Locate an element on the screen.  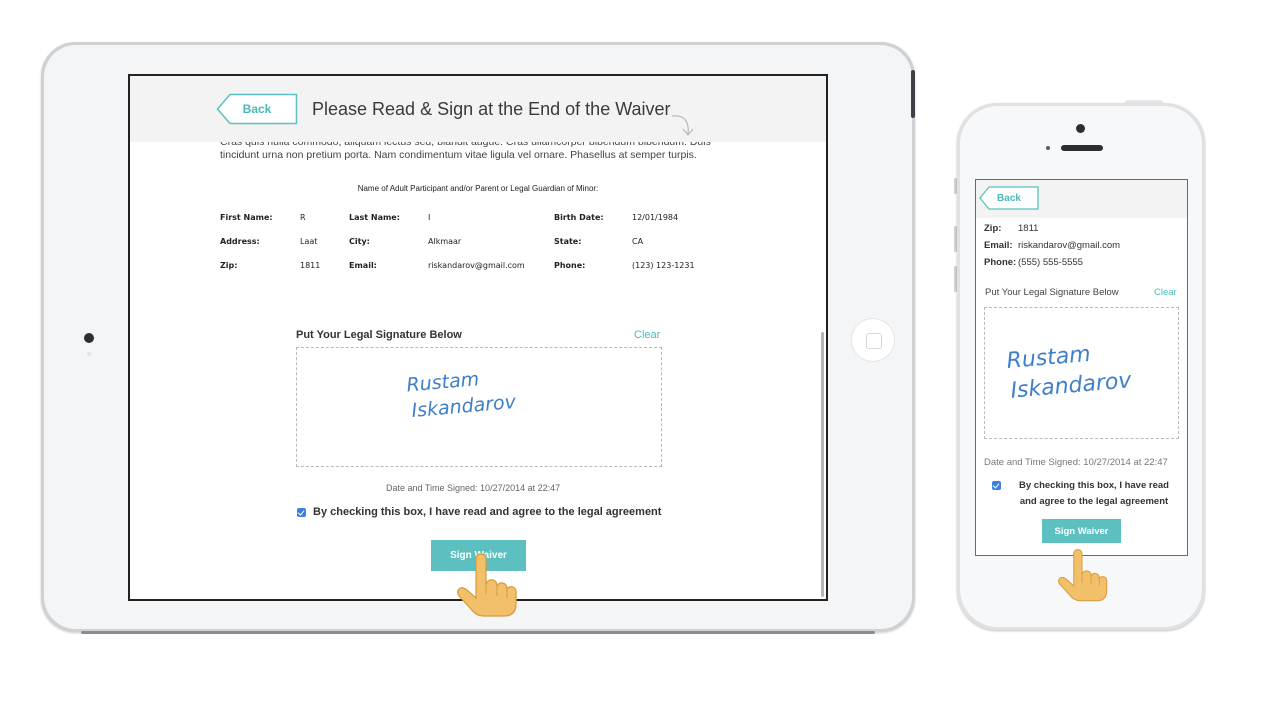
curved-arrow-icon is located at coordinates (682, 125).